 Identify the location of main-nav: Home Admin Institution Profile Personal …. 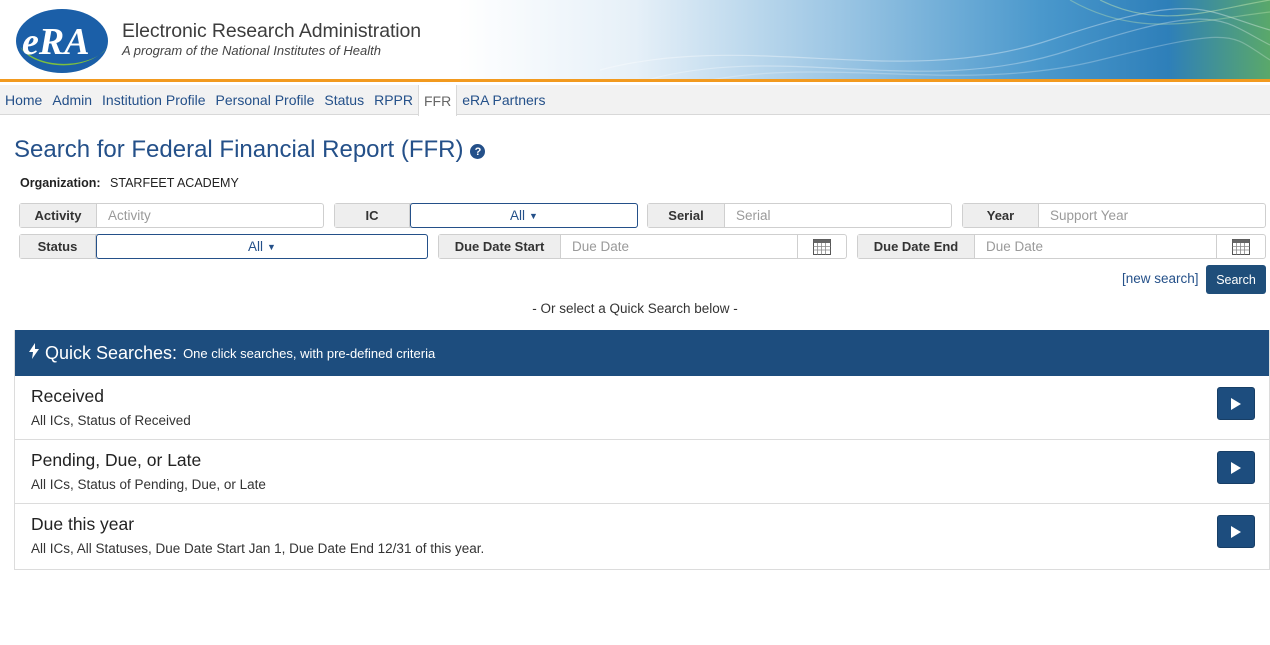
(635, 100).